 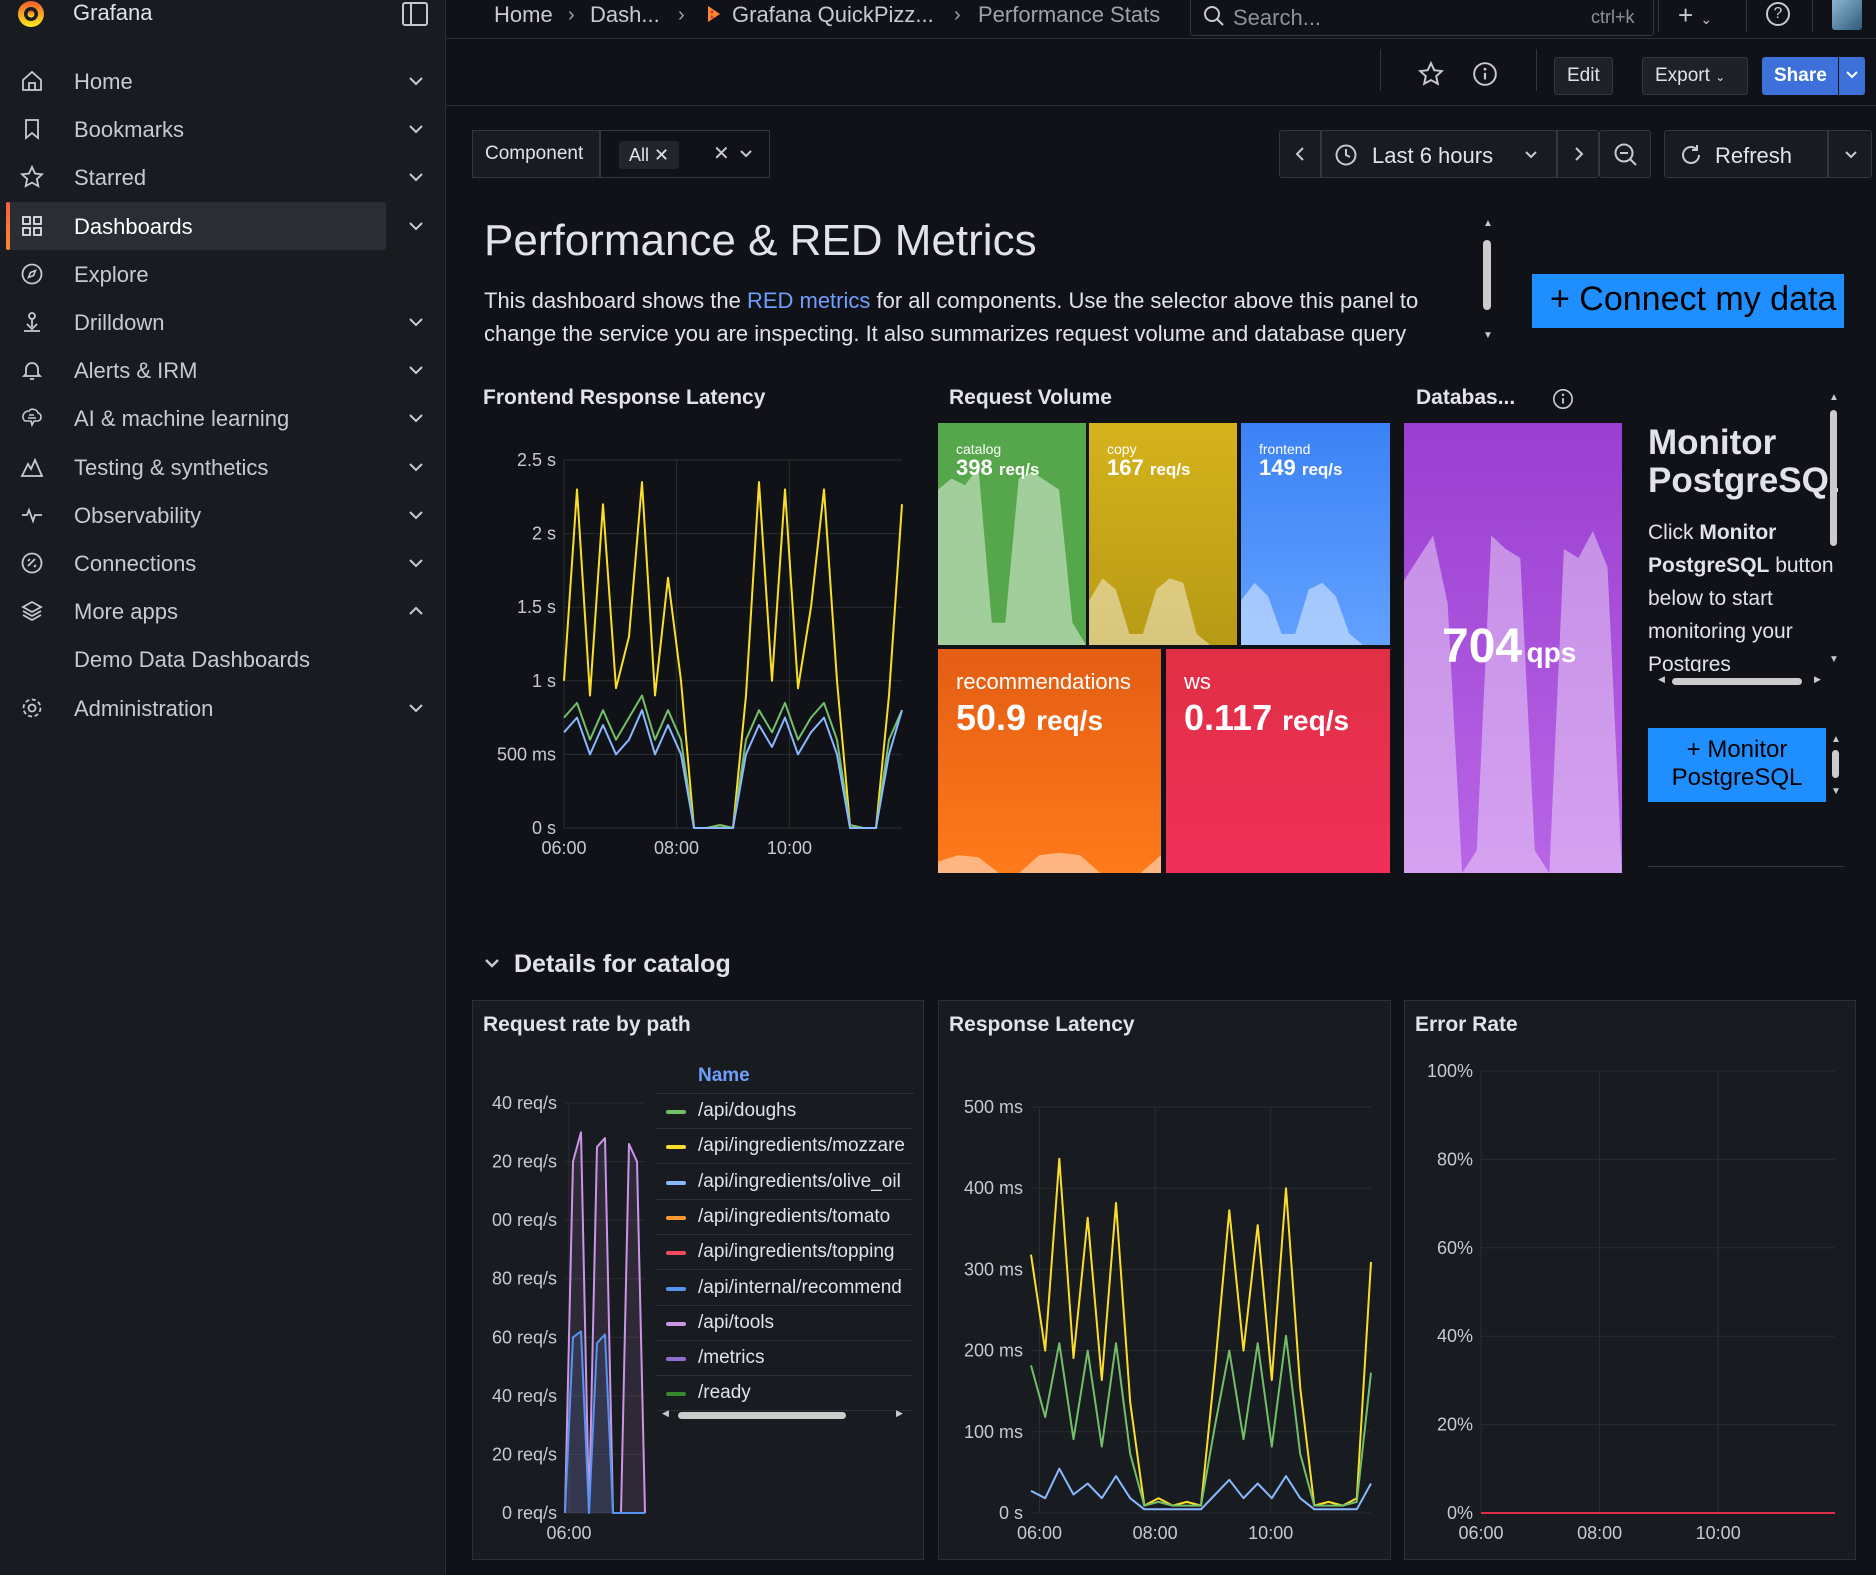 I want to click on text-panel-scrollbar: ▲ ▼, so click(x=1487, y=282).